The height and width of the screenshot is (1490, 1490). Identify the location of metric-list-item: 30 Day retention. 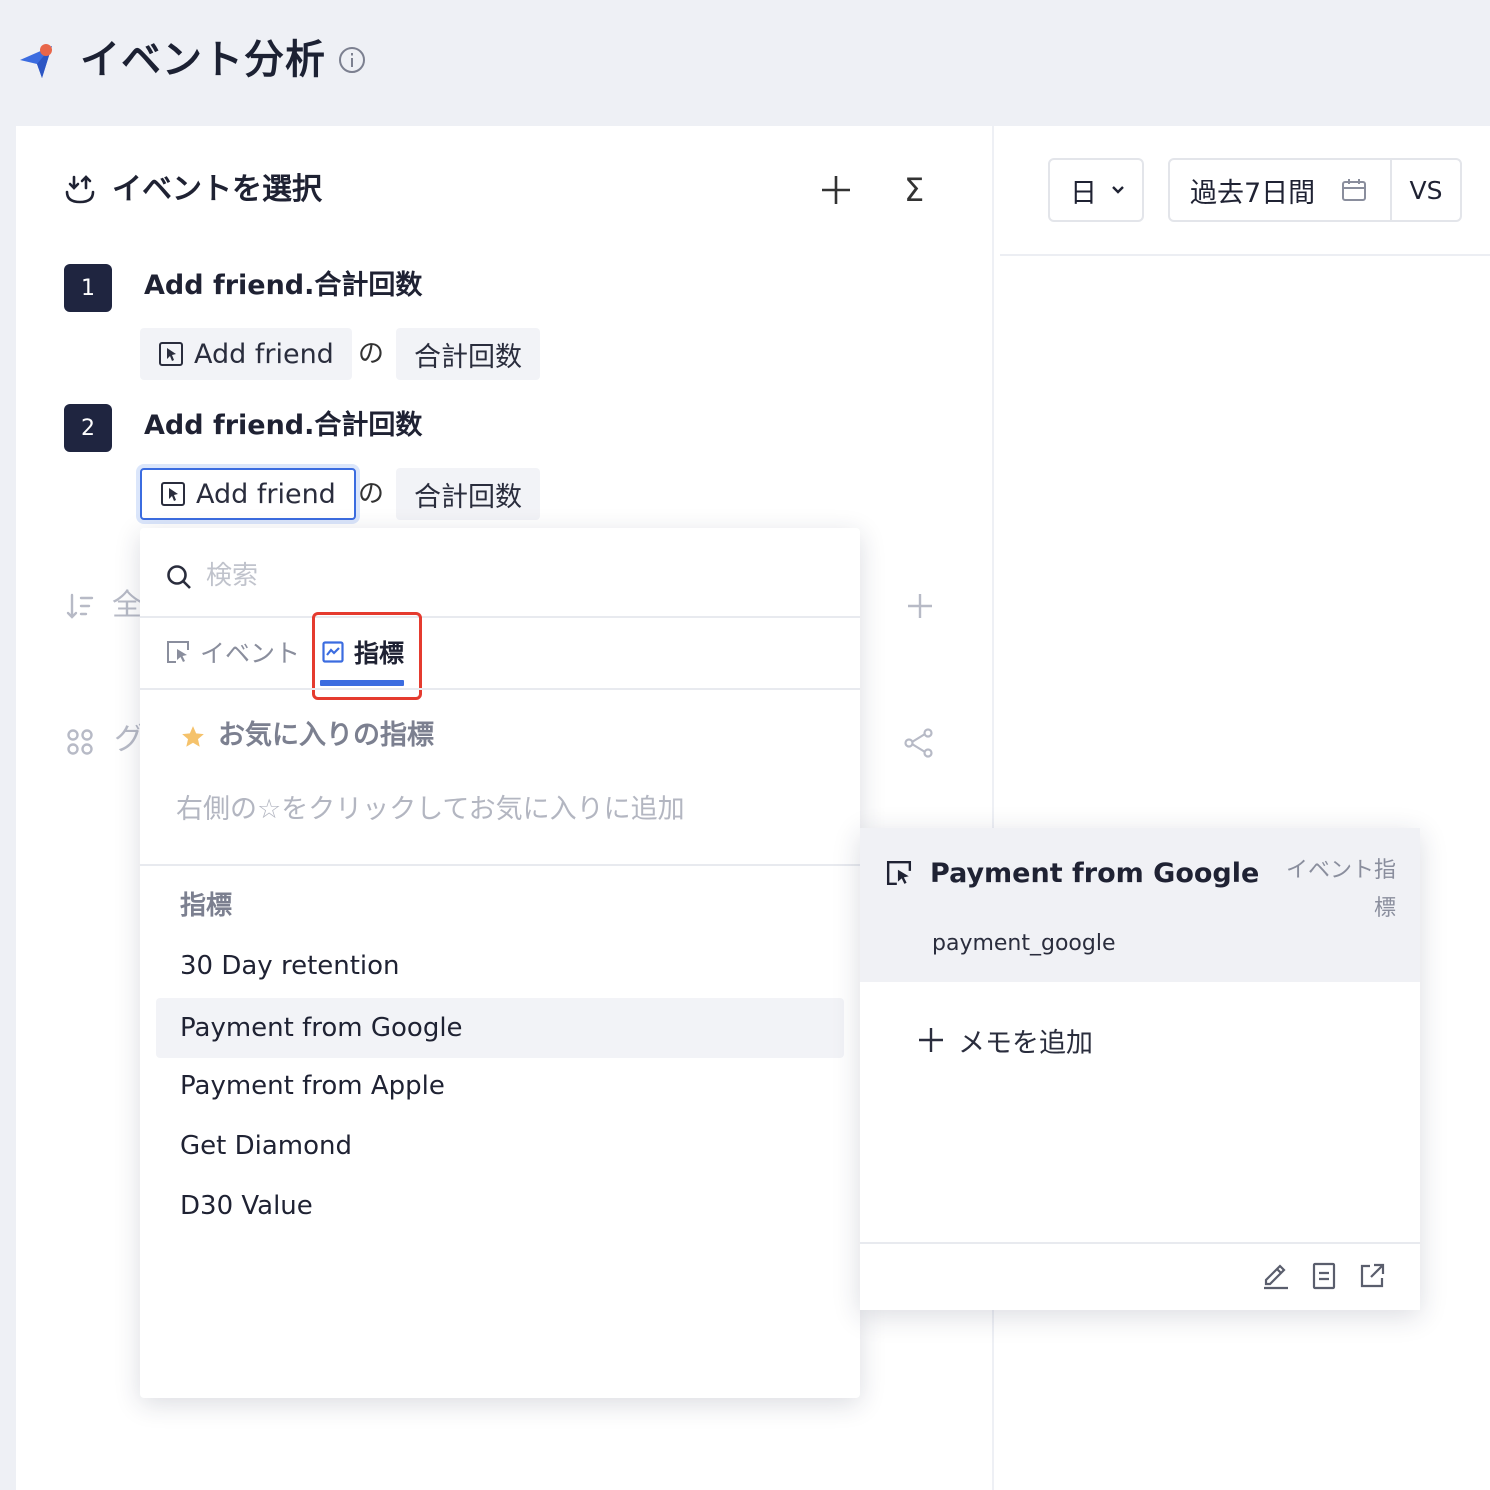
(500, 966).